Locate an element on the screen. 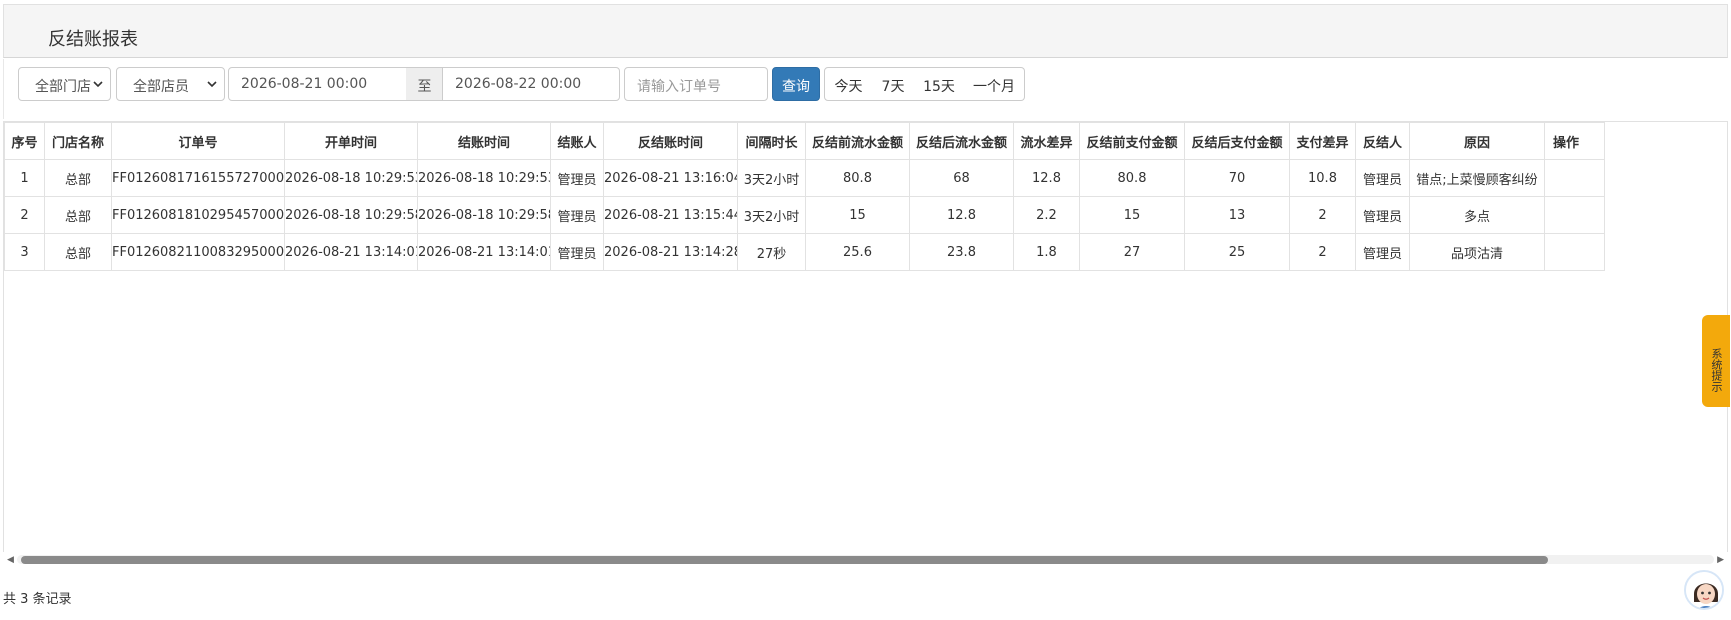 The height and width of the screenshot is (620, 1731). scroll-right-icon: ▶ is located at coordinates (1720, 560).